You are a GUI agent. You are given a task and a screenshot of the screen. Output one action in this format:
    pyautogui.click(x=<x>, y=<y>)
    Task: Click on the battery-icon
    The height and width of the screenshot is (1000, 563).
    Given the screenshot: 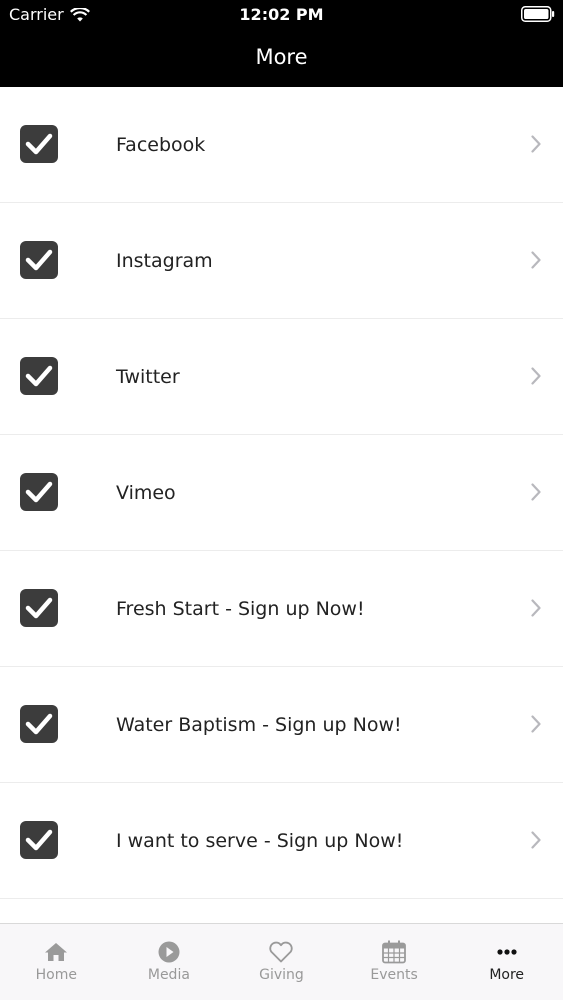 What is the action you would take?
    pyautogui.click(x=538, y=14)
    